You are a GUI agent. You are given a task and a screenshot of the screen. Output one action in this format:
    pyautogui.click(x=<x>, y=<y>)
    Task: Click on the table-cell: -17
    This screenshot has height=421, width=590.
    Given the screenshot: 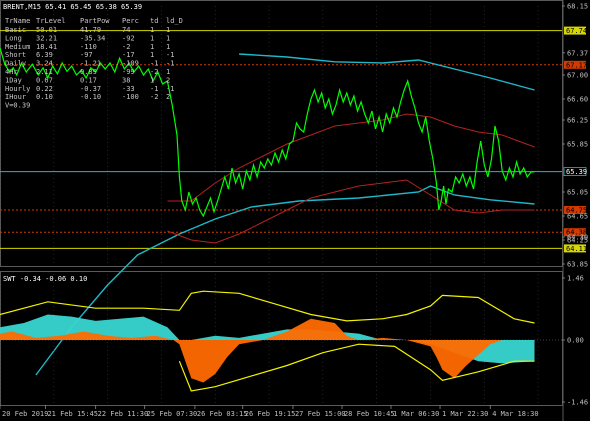 What is the action you would take?
    pyautogui.click(x=128, y=55)
    